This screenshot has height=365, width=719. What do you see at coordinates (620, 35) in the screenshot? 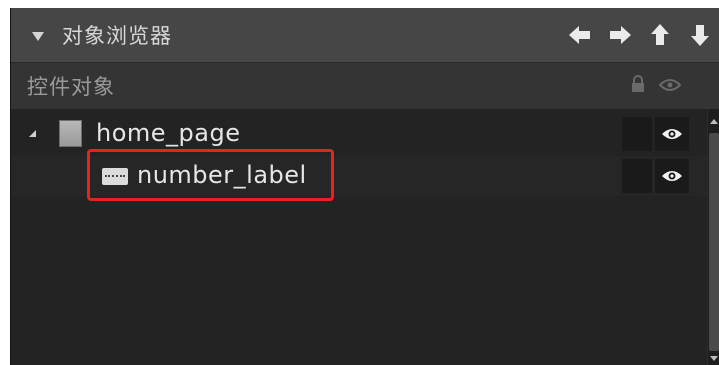
I see `arrow-right-icon` at bounding box center [620, 35].